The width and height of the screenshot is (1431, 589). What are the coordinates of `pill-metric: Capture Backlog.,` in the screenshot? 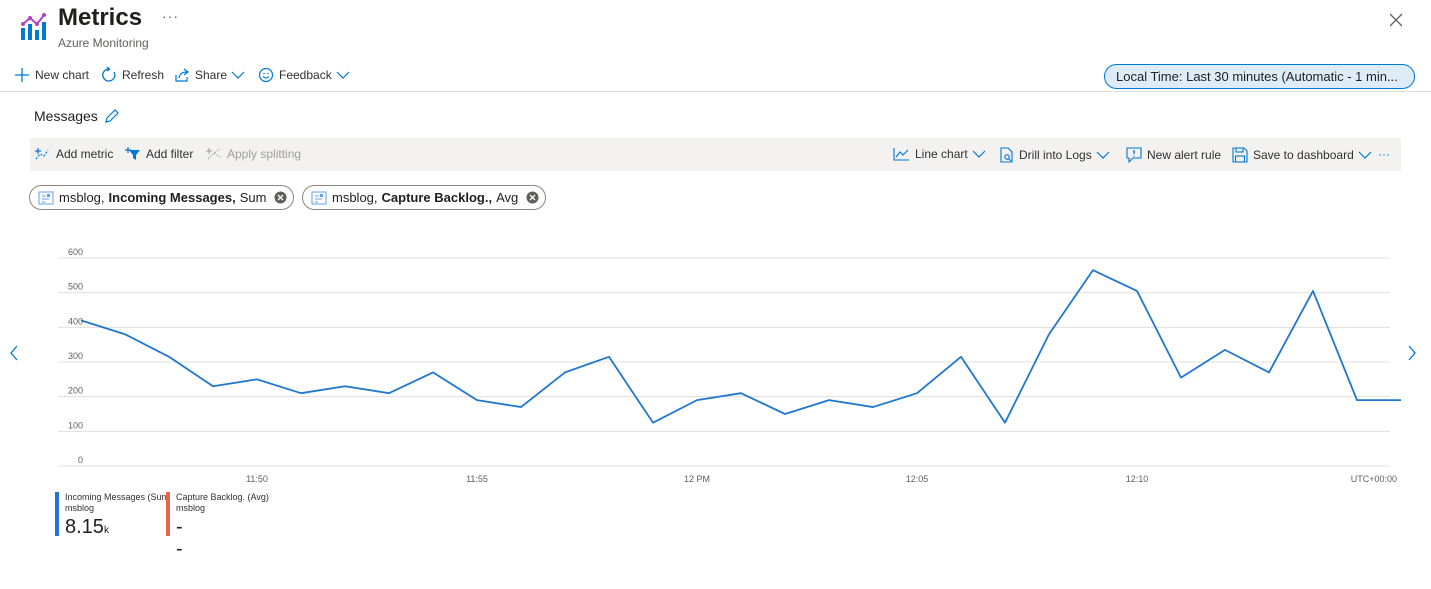 It's located at (437, 197).